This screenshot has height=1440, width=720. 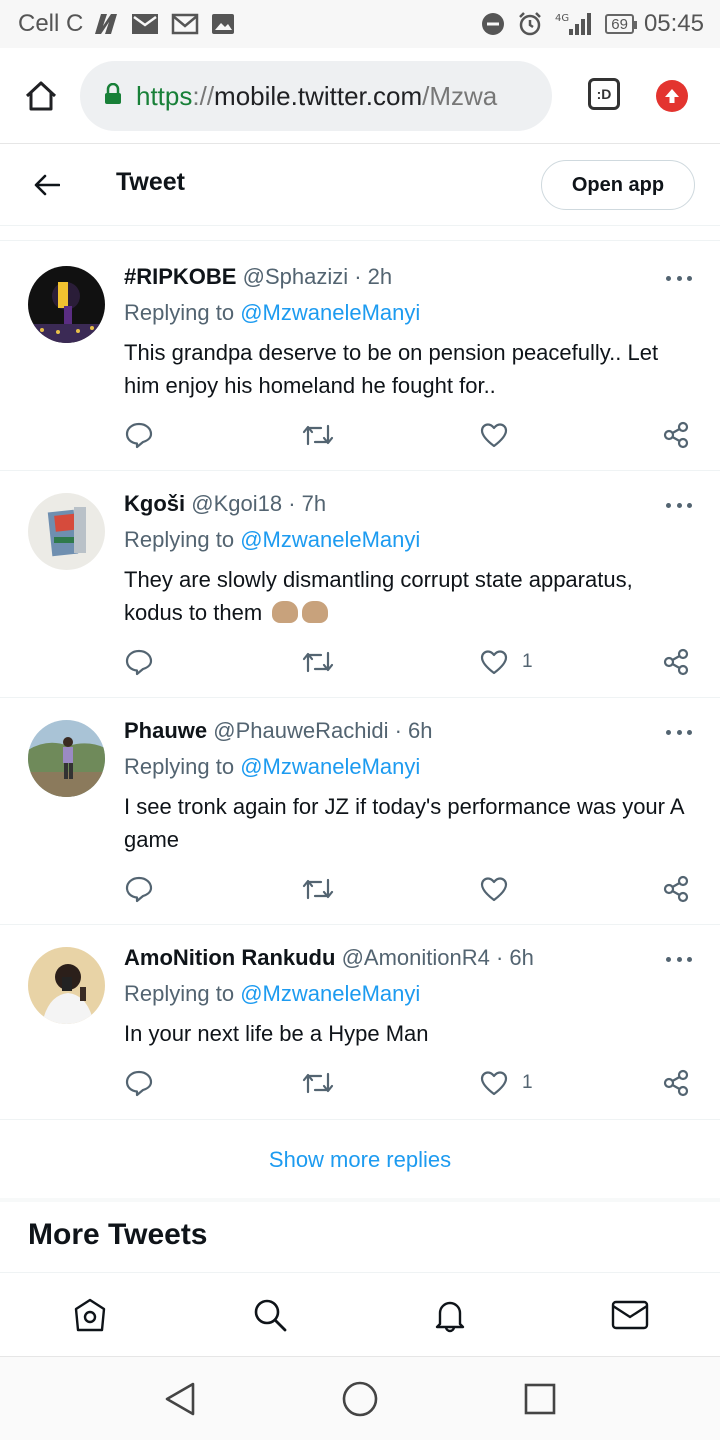 I want to click on display-name: #RIPKOBE, so click(x=180, y=276).